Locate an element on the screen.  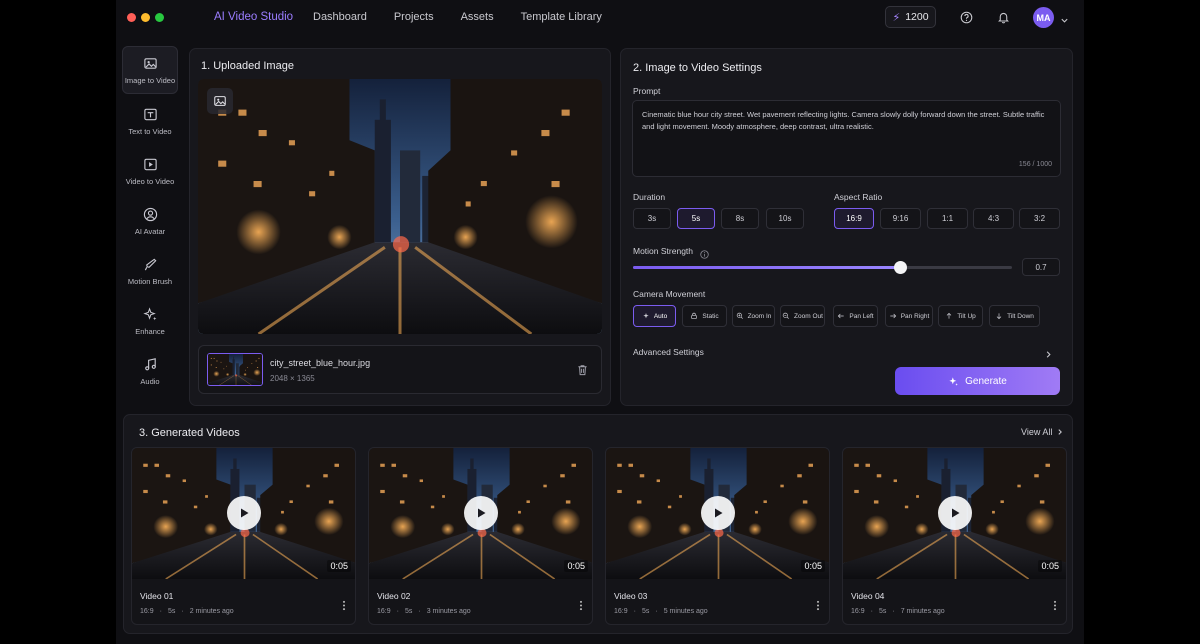
sidebar-item-text-to-video: Text to Video is located at coordinates (150, 122).